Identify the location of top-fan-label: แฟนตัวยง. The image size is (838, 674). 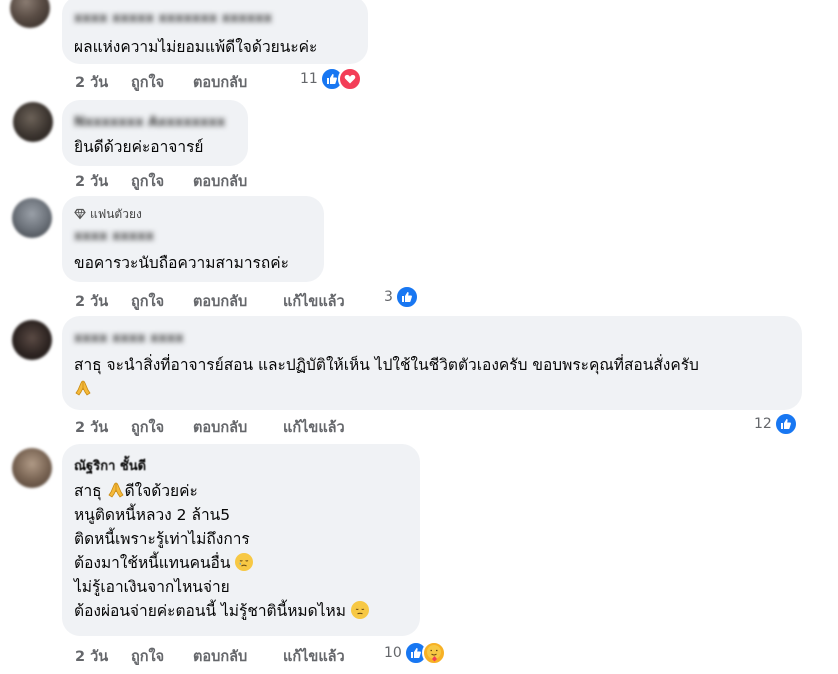
(116, 214).